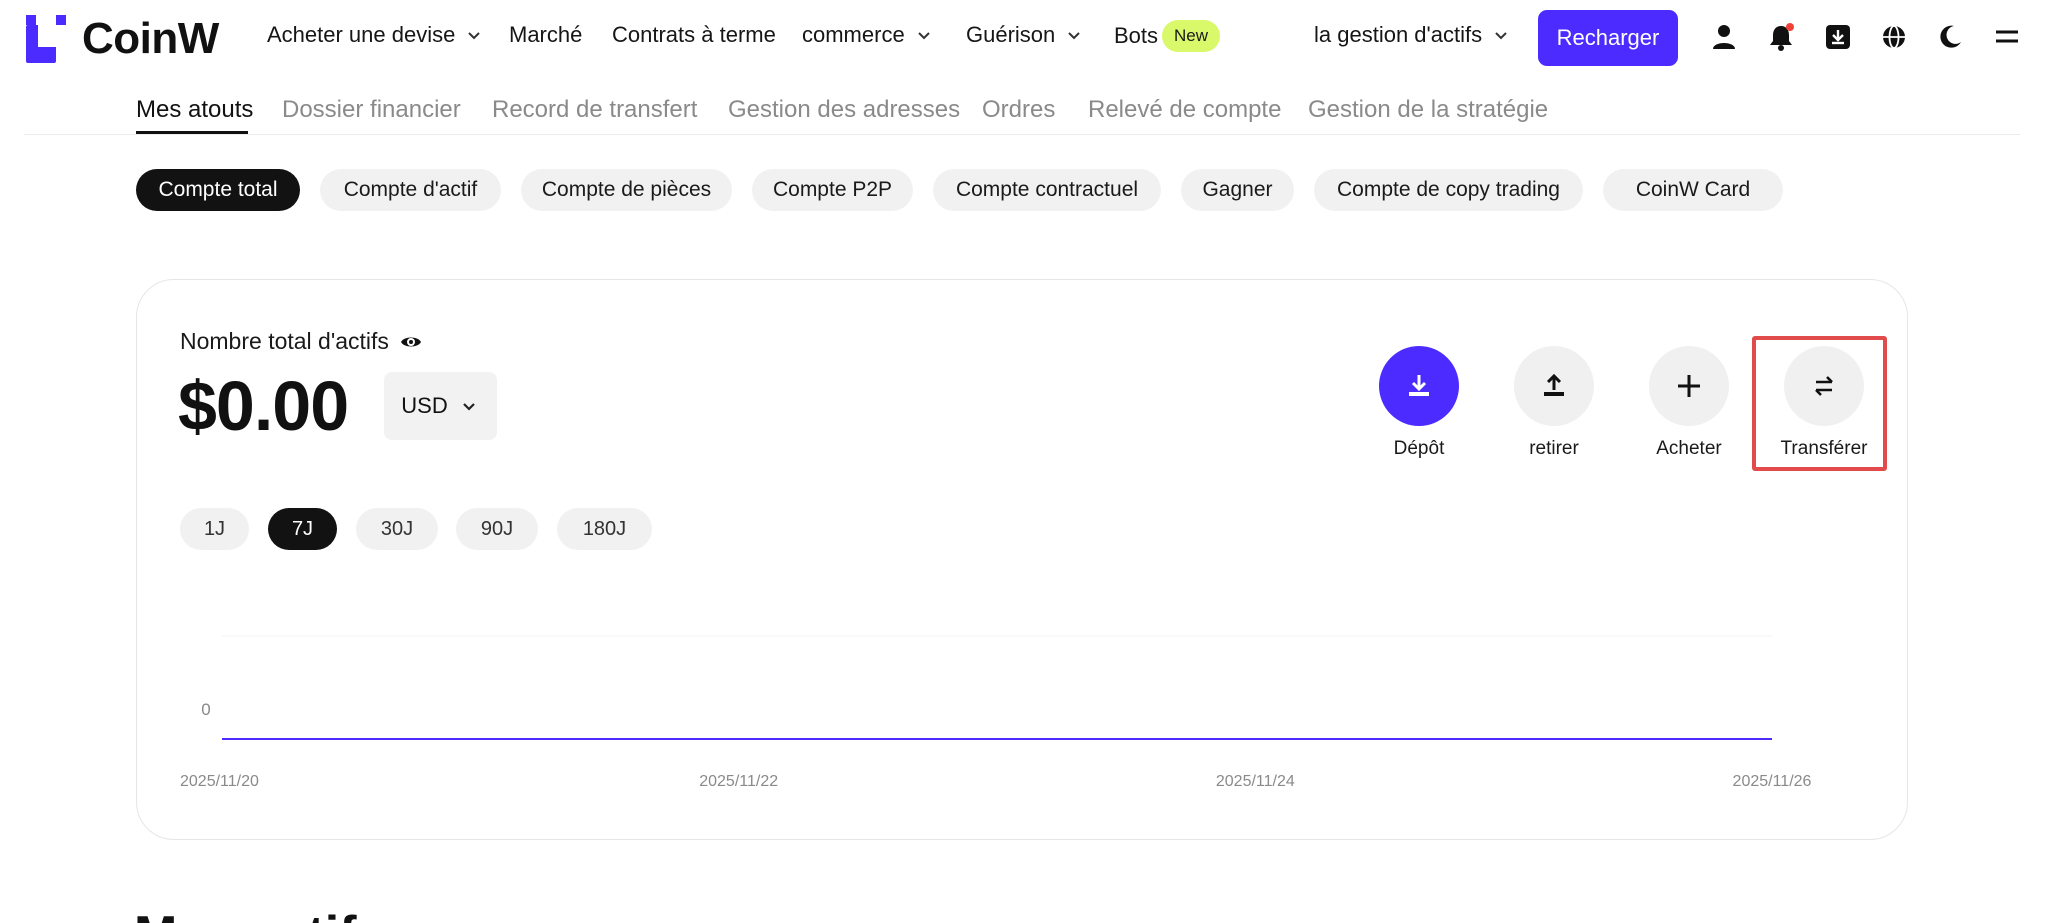 This screenshot has height=923, width=2048. Describe the element at coordinates (361, 34) in the screenshot. I see `nav-label: Acheter une devise` at that location.